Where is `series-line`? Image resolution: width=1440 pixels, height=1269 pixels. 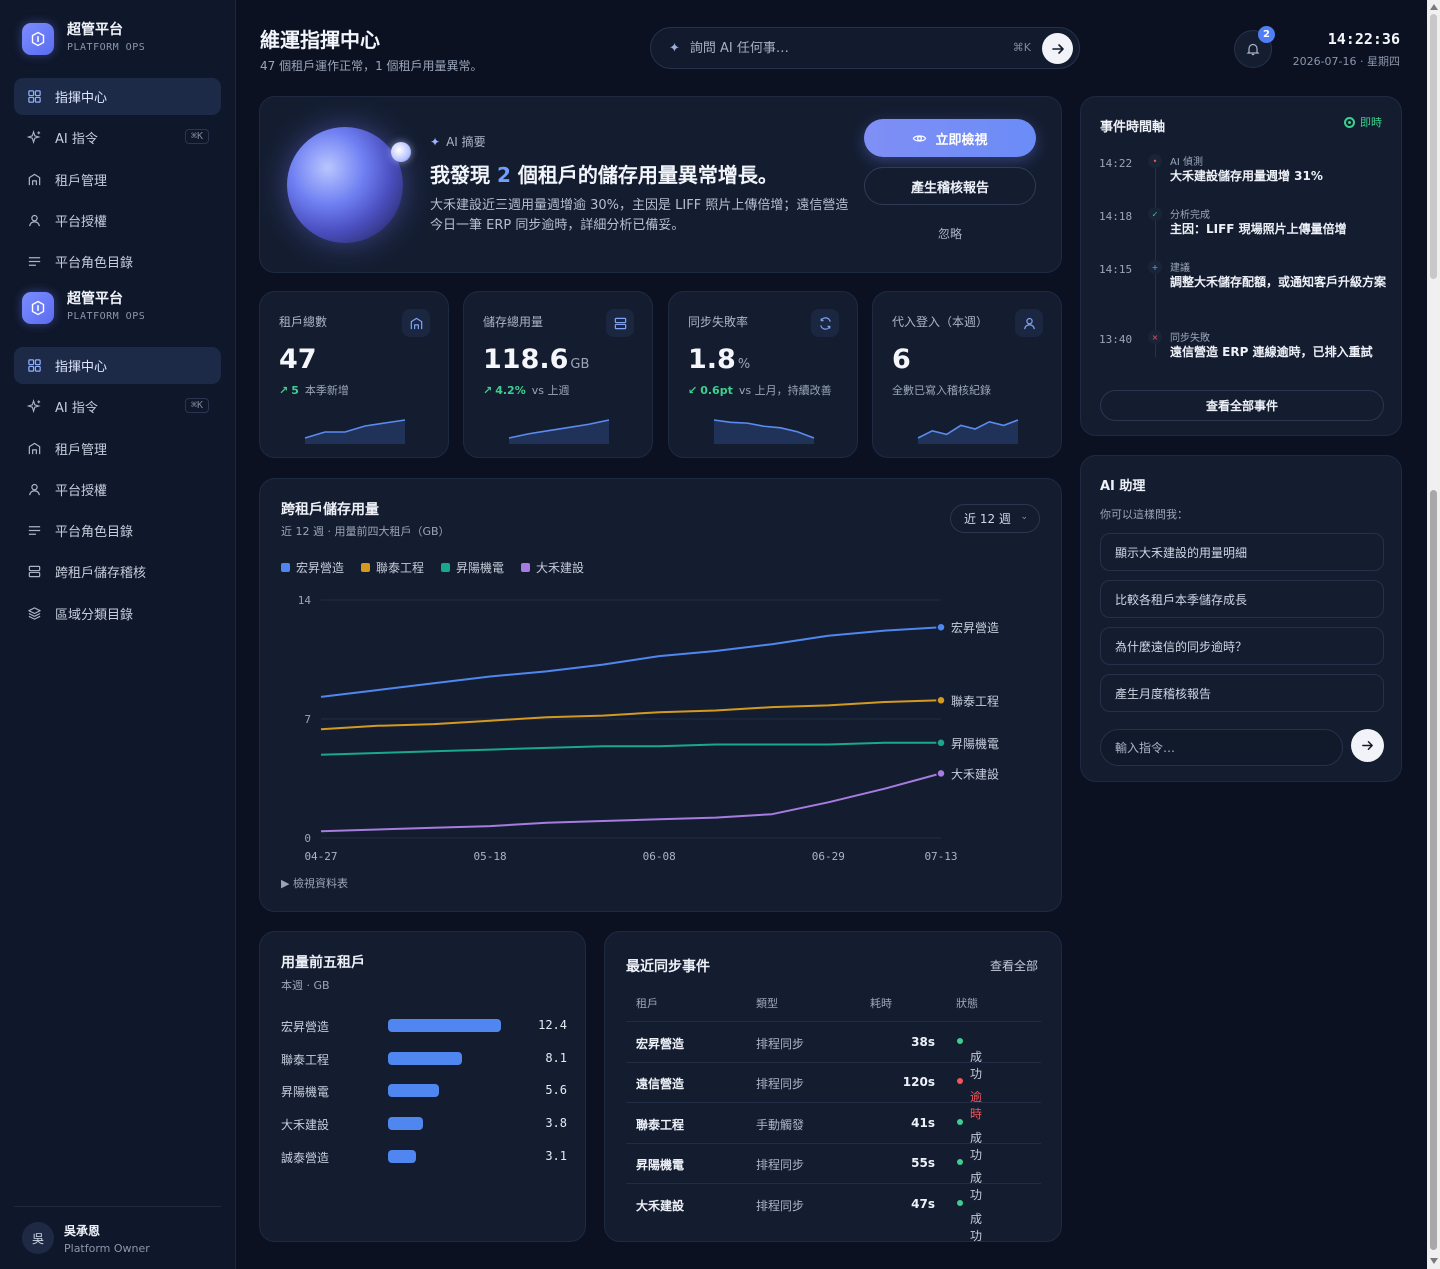 series-line is located at coordinates (630, 748).